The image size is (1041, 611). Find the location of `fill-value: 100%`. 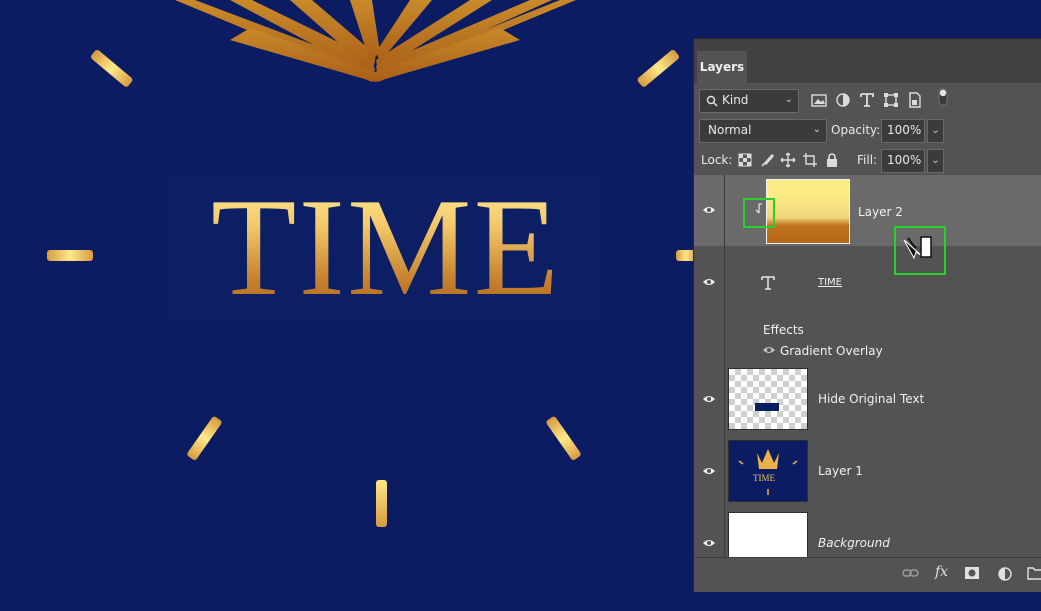

fill-value: 100% is located at coordinates (904, 160).